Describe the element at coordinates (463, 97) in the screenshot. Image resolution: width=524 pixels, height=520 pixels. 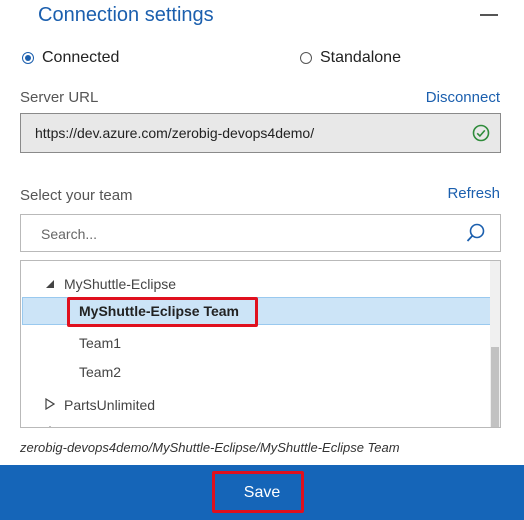
I see `disconnect-link: Disconnect` at that location.